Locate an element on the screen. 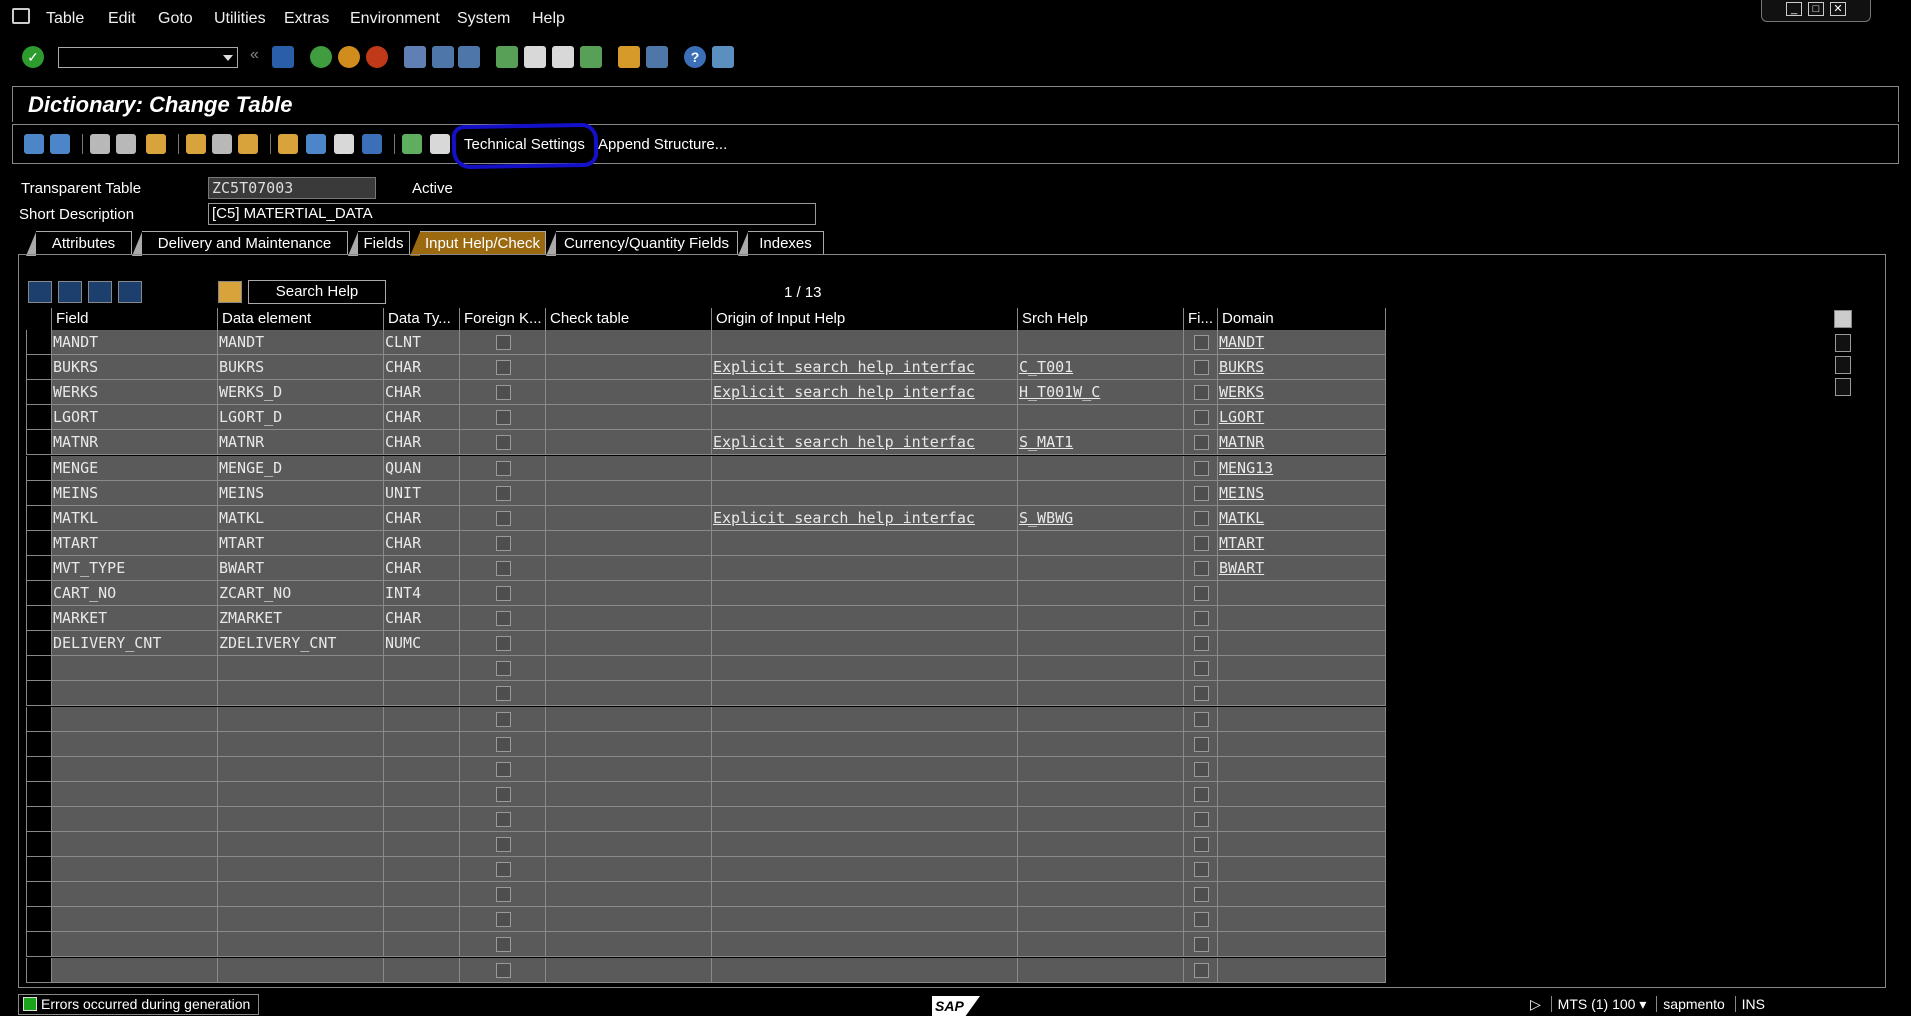 This screenshot has height=1016, width=1911. cancel-icon is located at coordinates (377, 57).